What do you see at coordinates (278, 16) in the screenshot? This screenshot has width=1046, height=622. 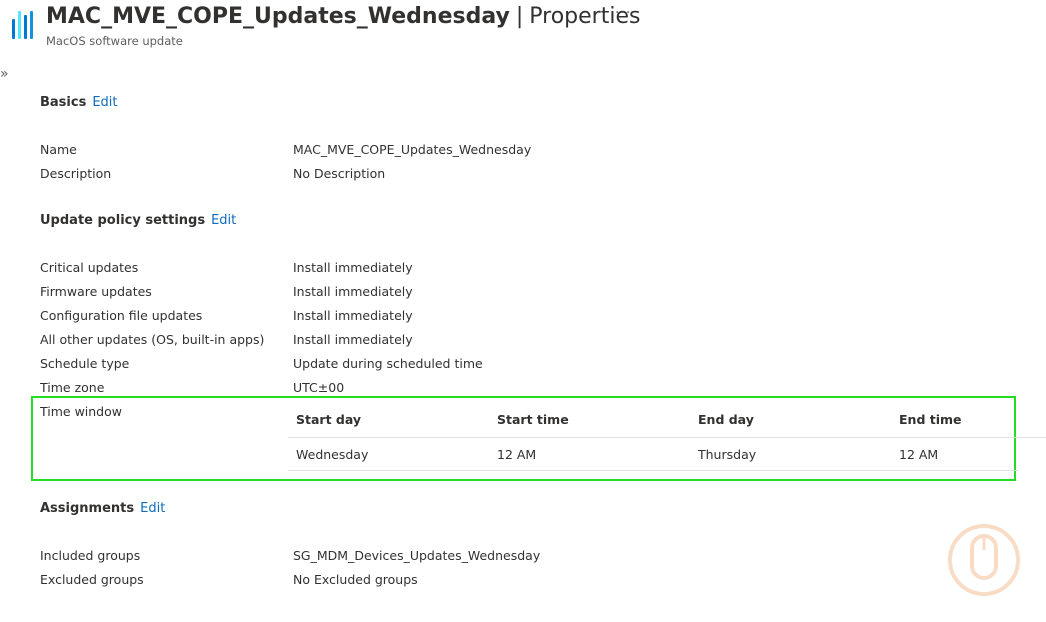 I see `policy-name-title: MAC_MVE_COPE_Updates_Wednesday` at bounding box center [278, 16].